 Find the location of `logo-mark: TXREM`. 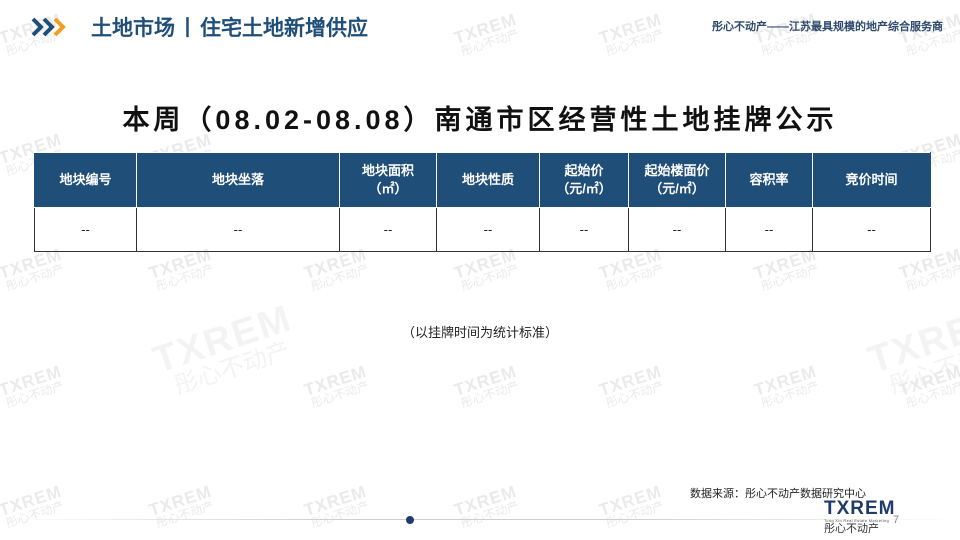

logo-mark: TXREM is located at coordinates (860, 508).